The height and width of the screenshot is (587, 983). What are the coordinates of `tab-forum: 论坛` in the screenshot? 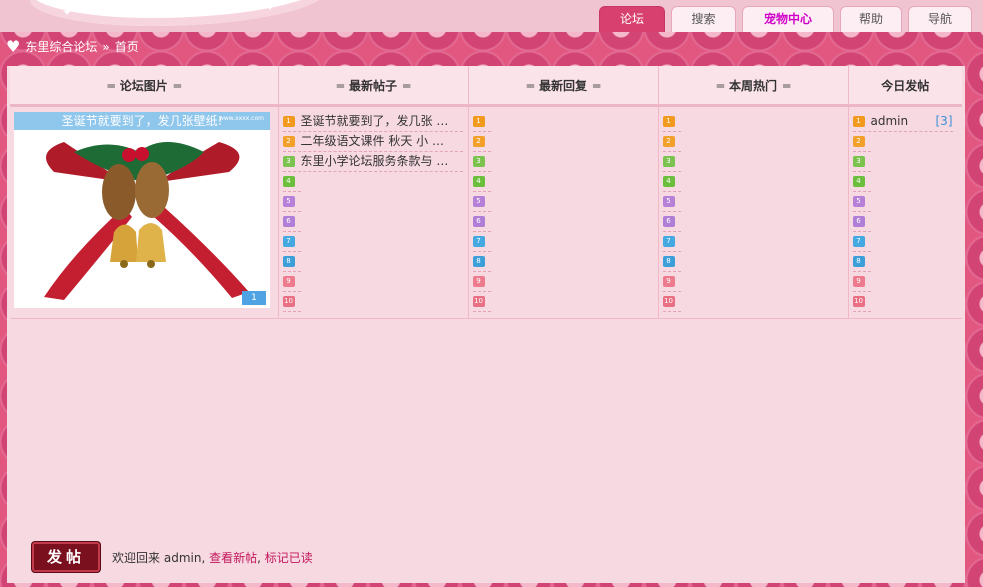 It's located at (632, 19).